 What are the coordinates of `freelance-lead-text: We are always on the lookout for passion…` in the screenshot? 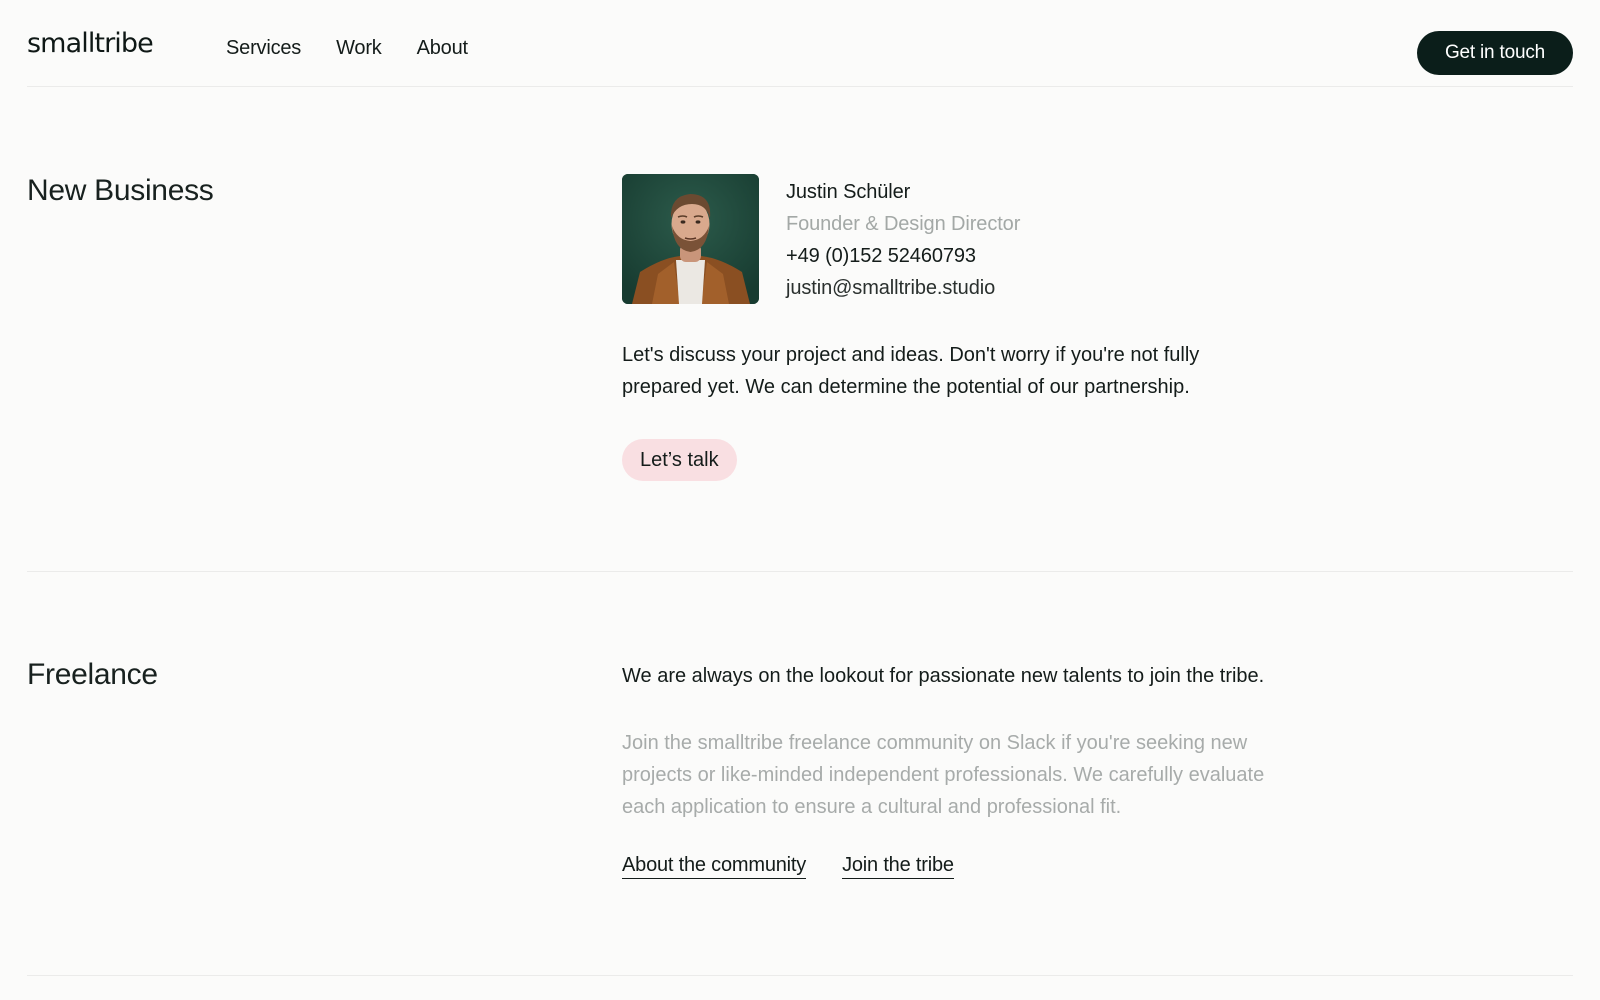 It's located at (943, 676).